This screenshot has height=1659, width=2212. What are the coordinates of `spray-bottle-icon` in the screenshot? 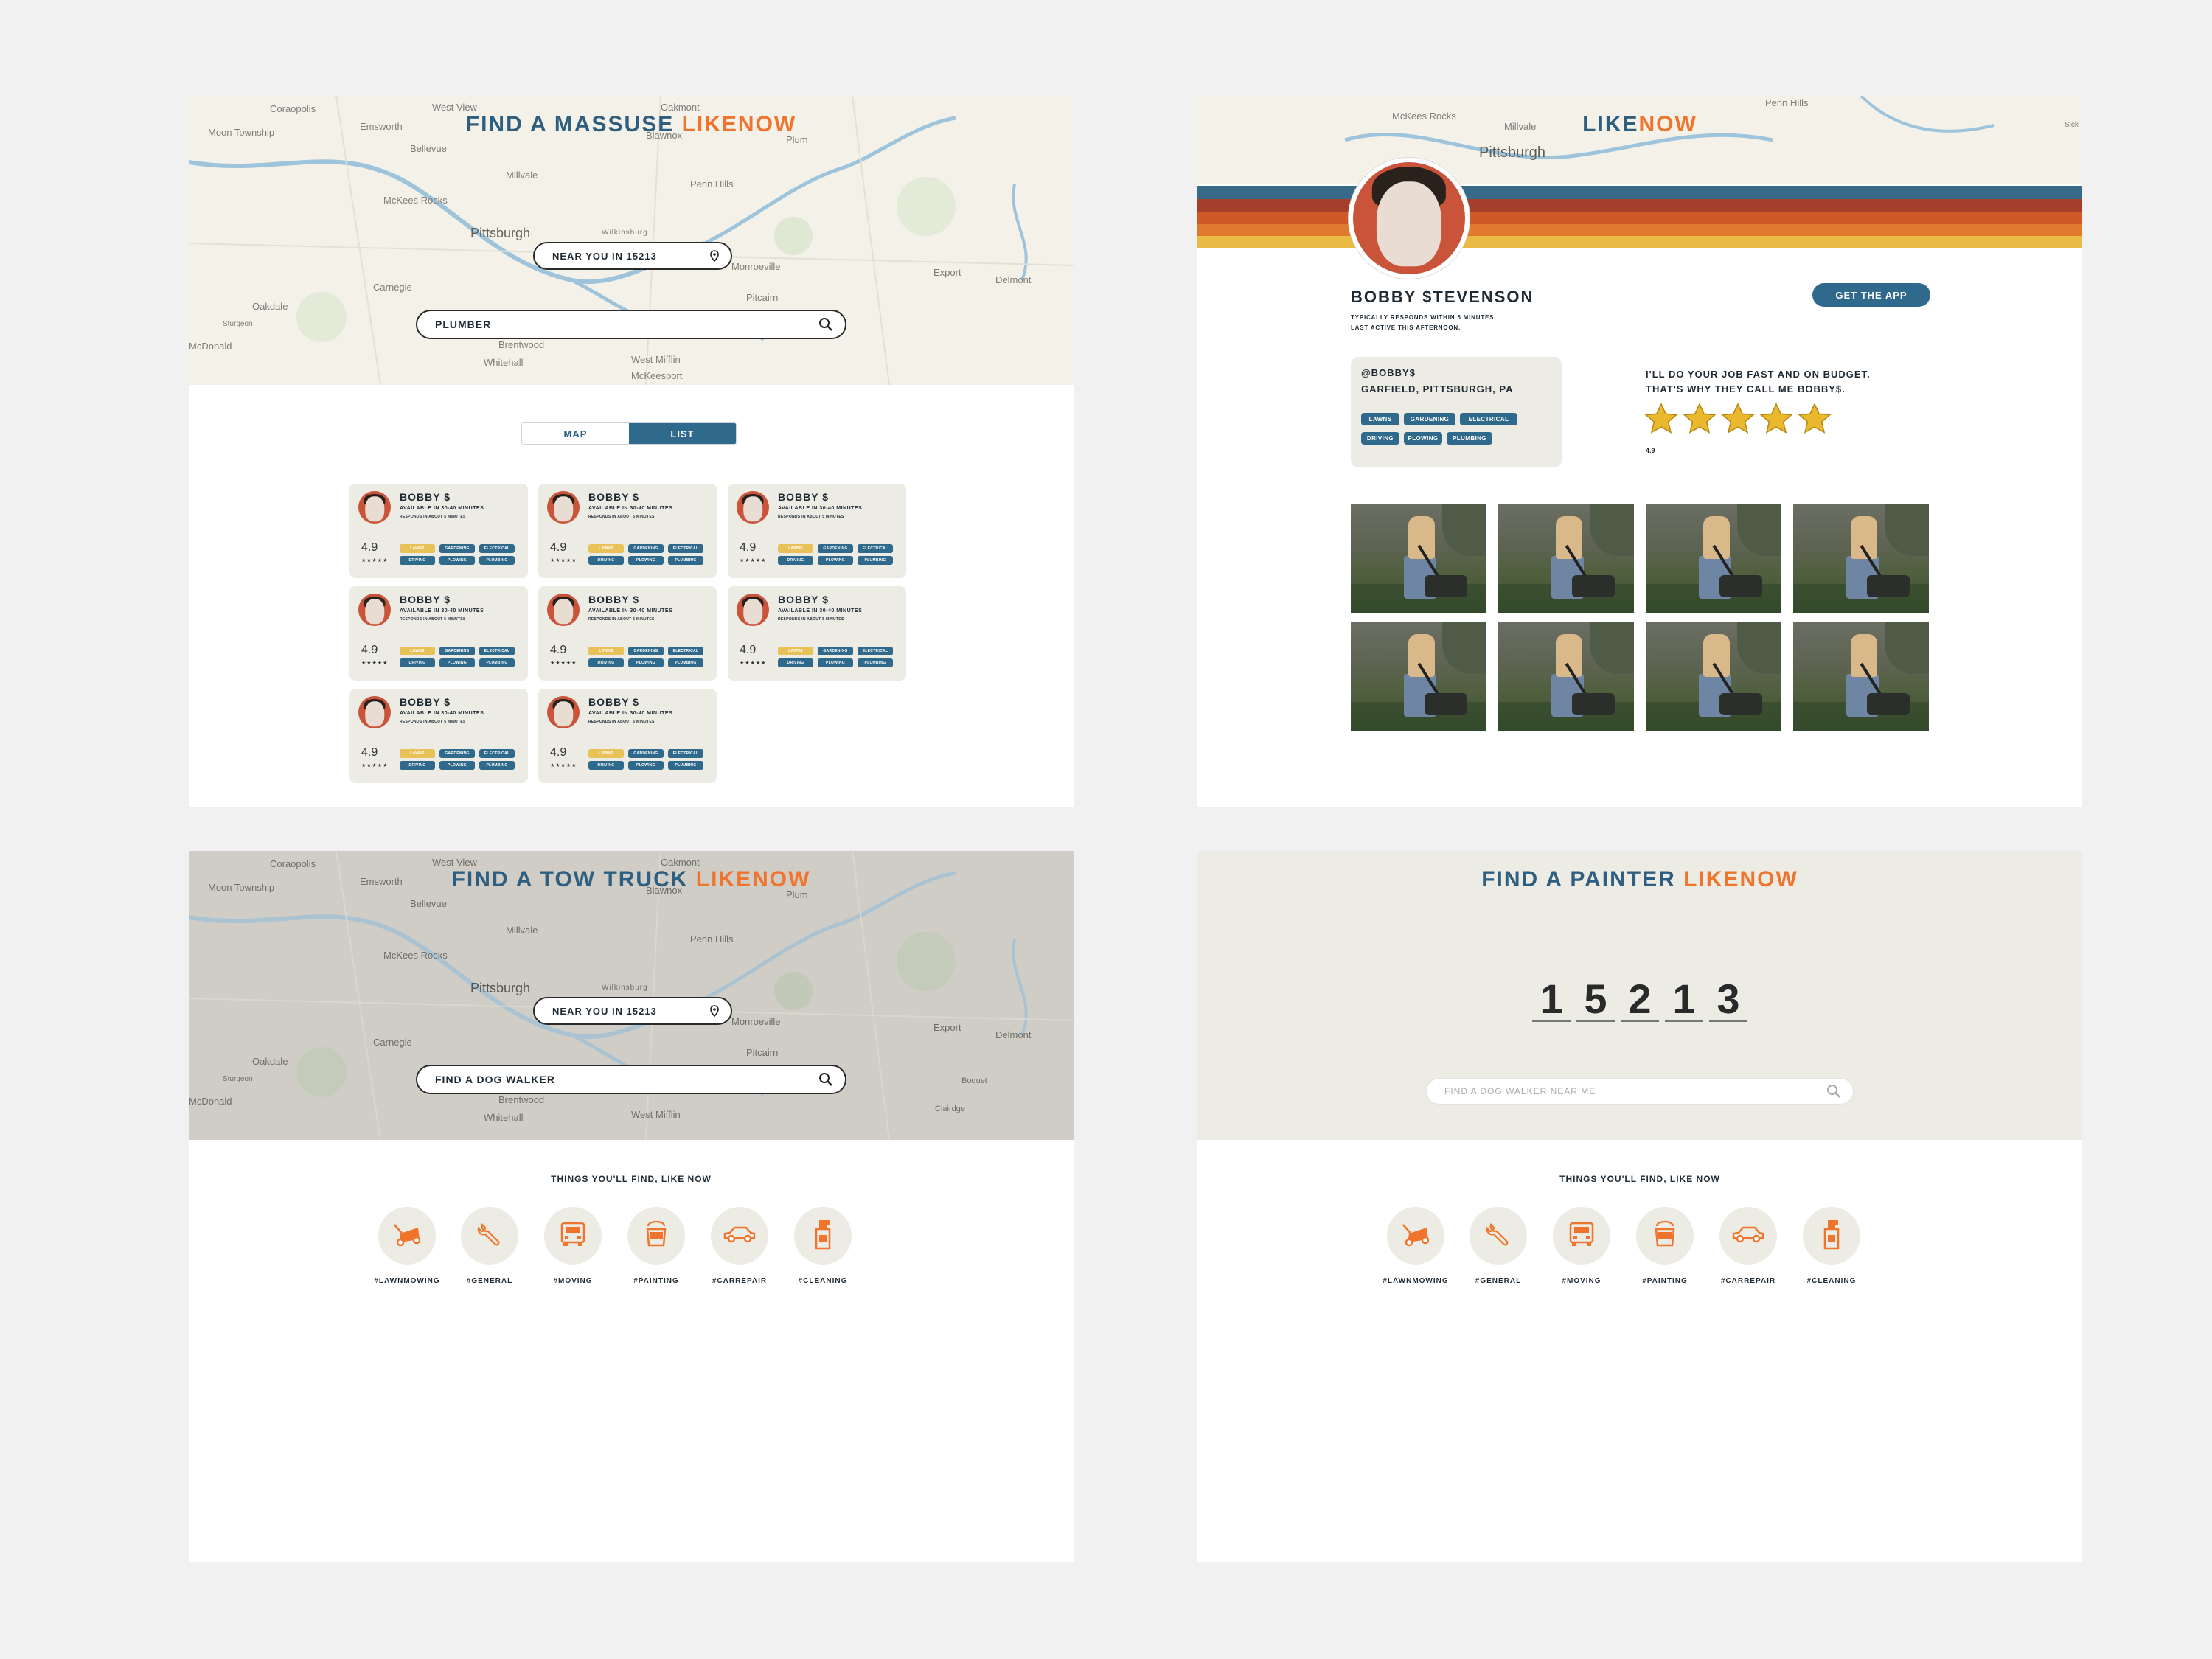 It's located at (1831, 1236).